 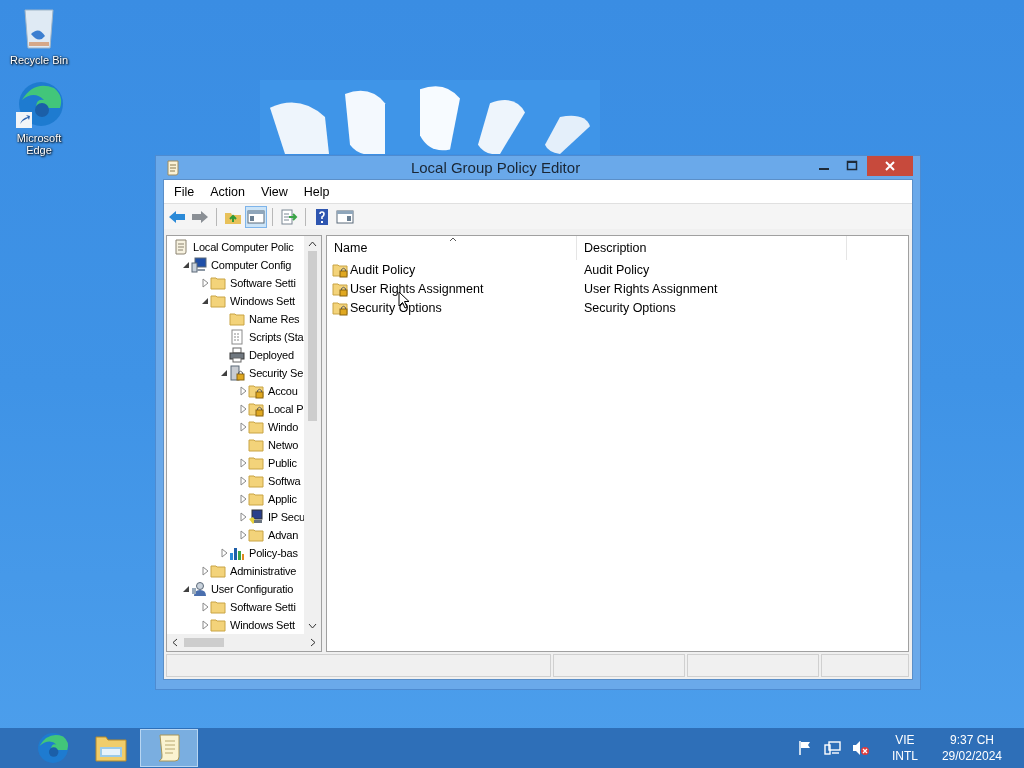 I want to click on policy-name: Audit Policy, so click(x=383, y=269).